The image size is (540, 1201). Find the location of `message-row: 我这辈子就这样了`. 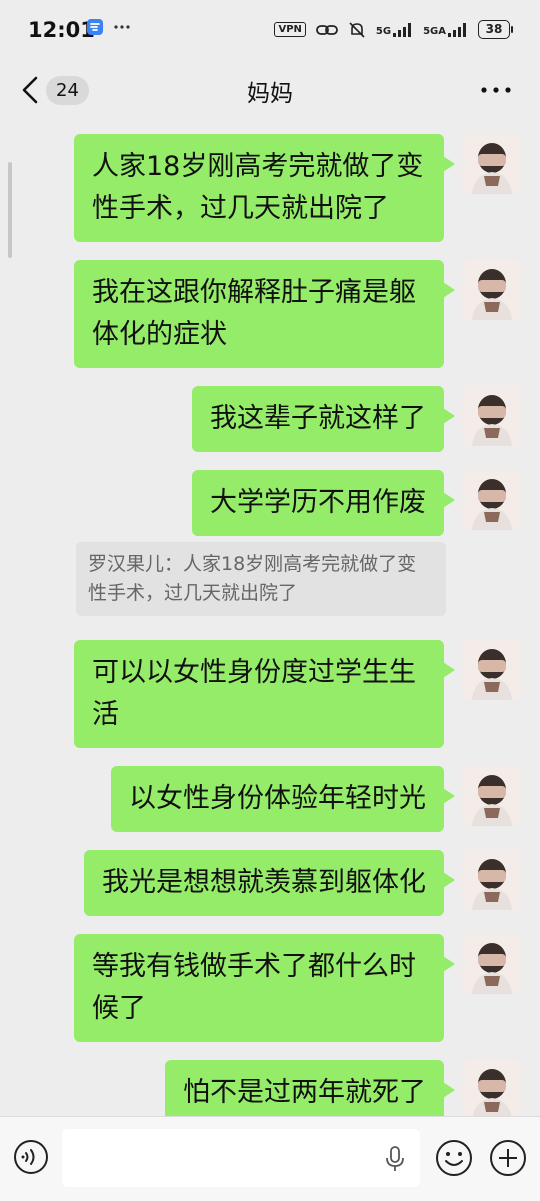

message-row: 我这辈子就这样了 is located at coordinates (357, 419).